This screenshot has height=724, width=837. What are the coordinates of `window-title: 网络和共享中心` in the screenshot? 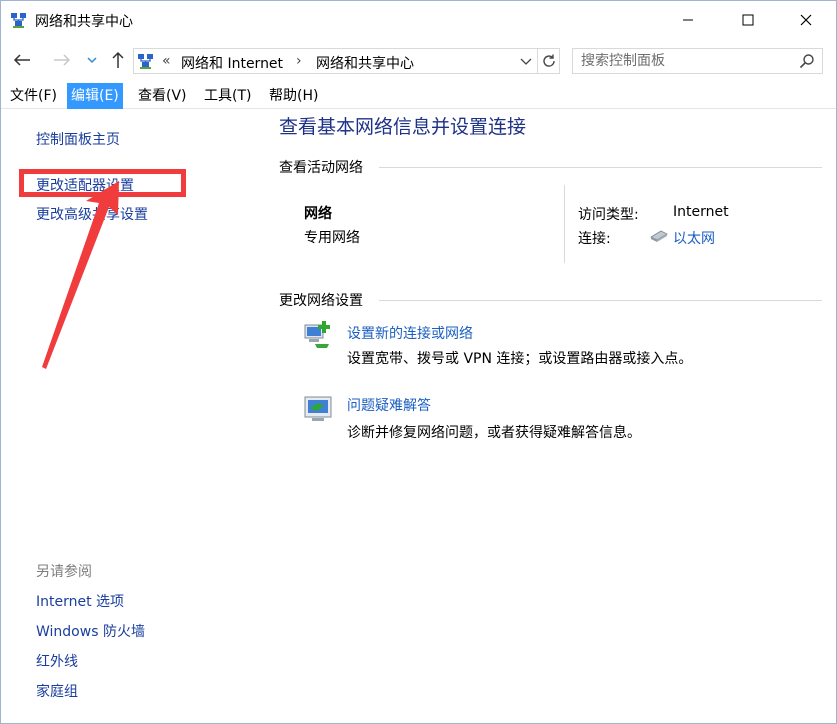 It's located at (84, 22).